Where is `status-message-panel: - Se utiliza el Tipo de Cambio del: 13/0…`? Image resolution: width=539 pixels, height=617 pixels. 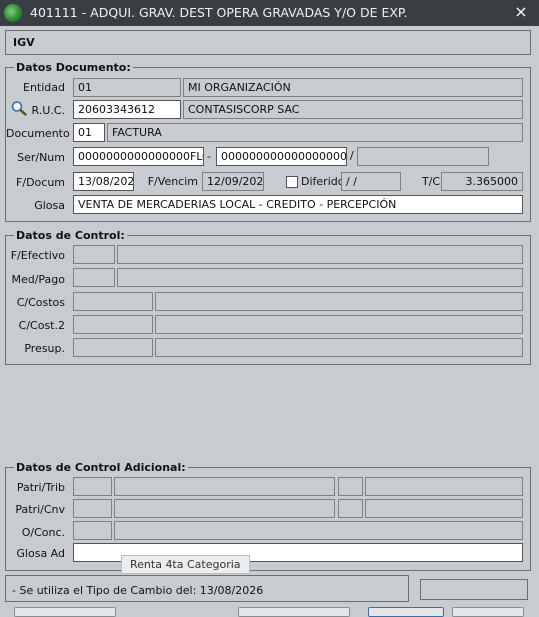 status-message-panel: - Se utiliza el Tipo de Cambio del: 13/0… is located at coordinates (207, 588).